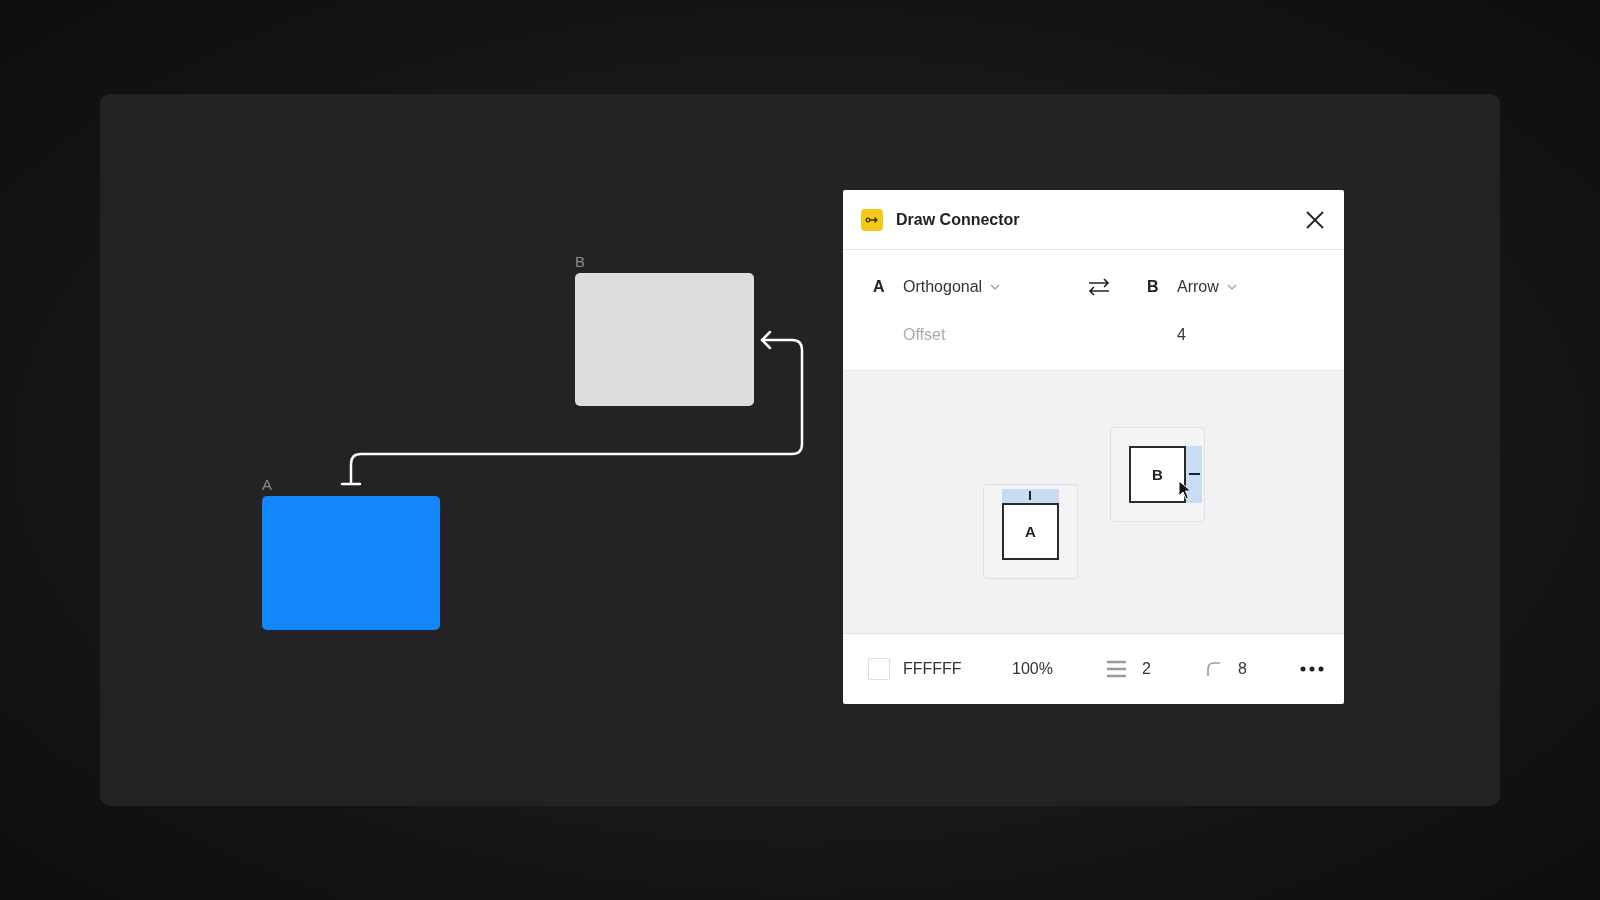 The image size is (1600, 900). I want to click on stroke-width-value: 2, so click(1174, 669).